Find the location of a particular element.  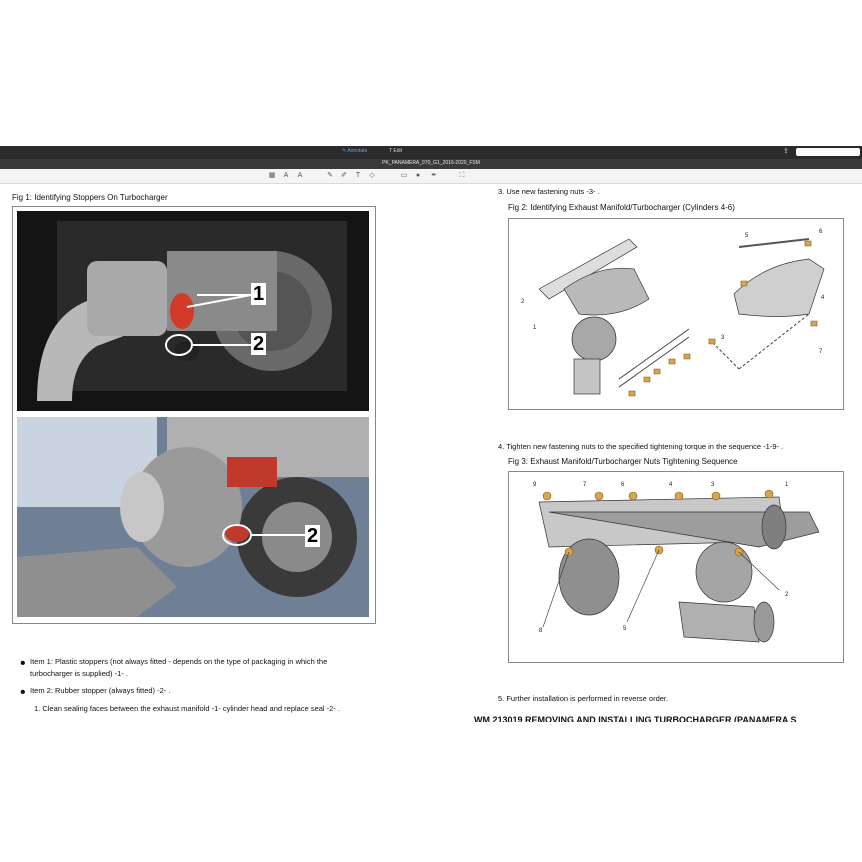

callout-2-top: 2 is located at coordinates (259, 344).